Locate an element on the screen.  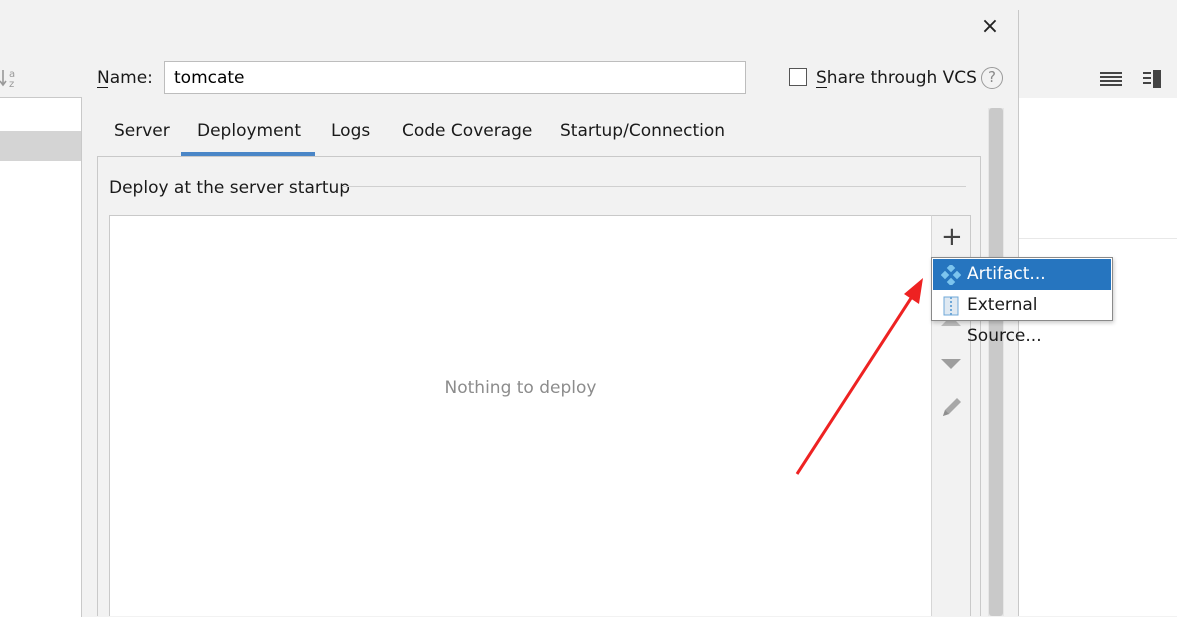
sort-alphabetically-icon: az is located at coordinates (12, 78).